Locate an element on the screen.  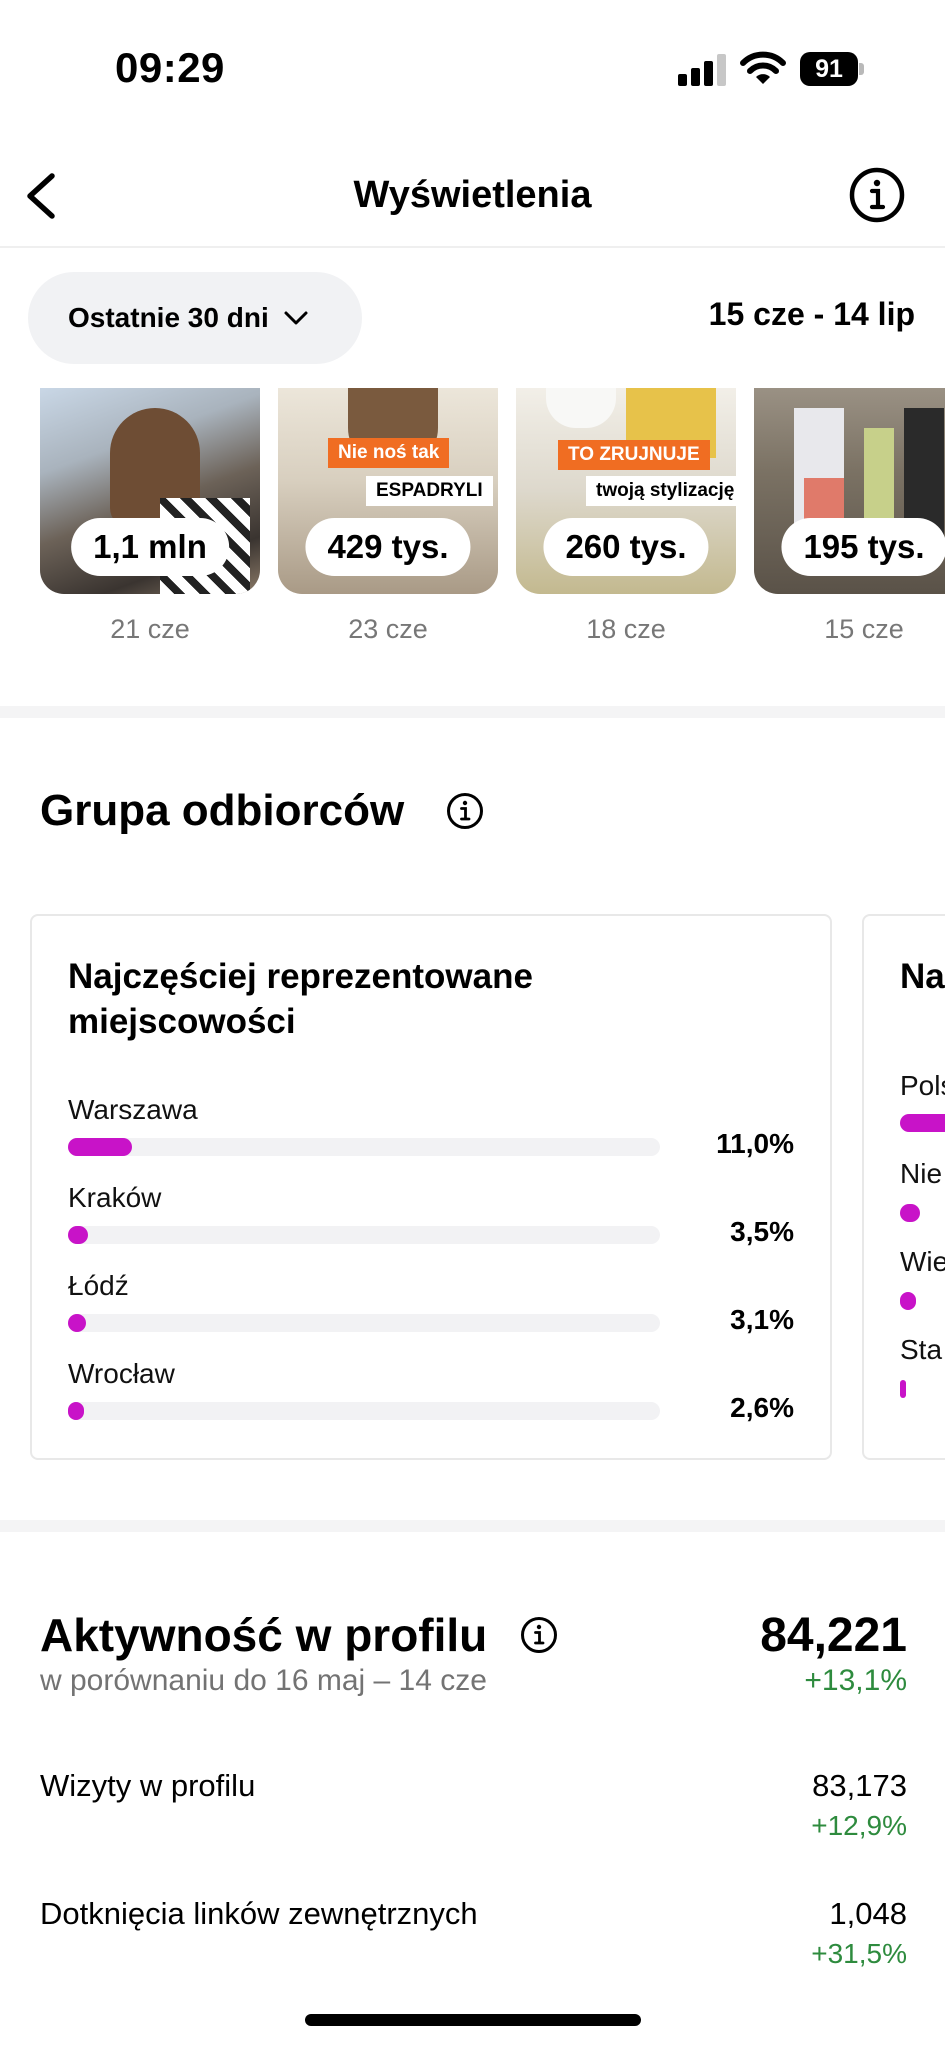
wifi-icon is located at coordinates (763, 67).